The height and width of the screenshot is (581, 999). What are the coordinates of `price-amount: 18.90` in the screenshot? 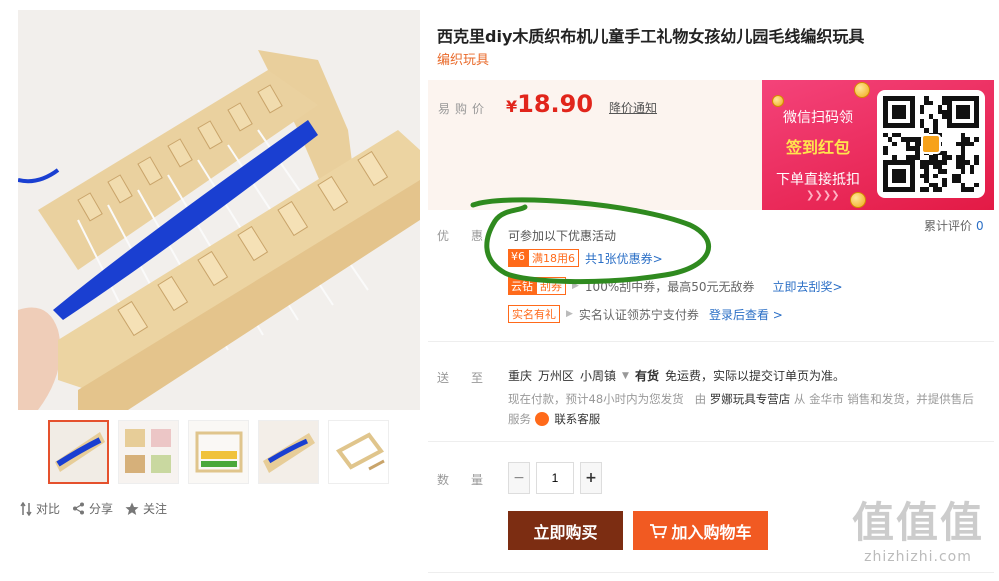 It's located at (555, 104).